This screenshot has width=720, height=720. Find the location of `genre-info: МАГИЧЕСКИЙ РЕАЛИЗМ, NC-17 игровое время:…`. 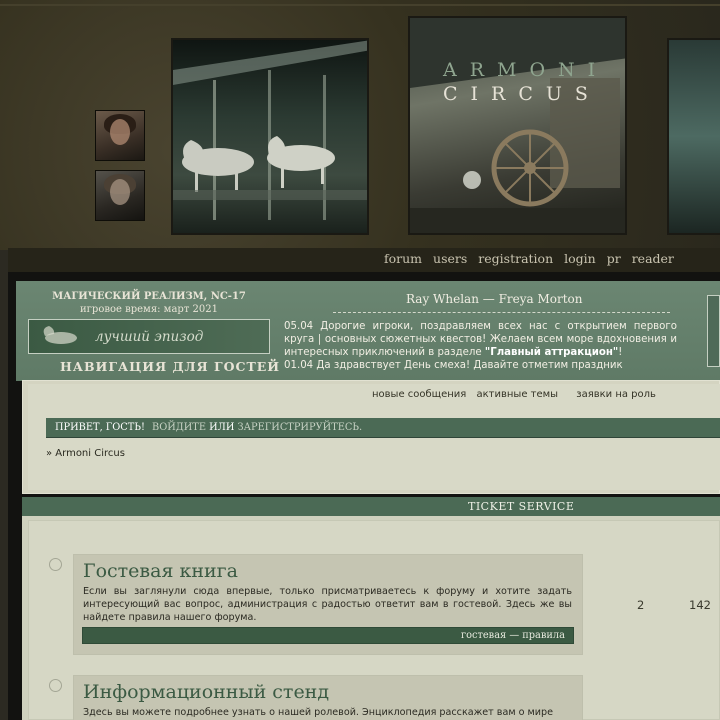

genre-info: МАГИЧЕСКИЙ РЕАЛИЗМ, NC-17 игровое время:… is located at coordinates (149, 303).